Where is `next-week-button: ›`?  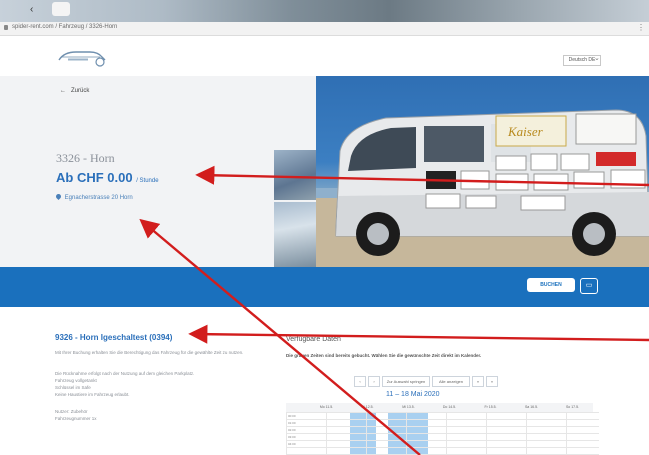
next-week-button: › is located at coordinates (374, 381).